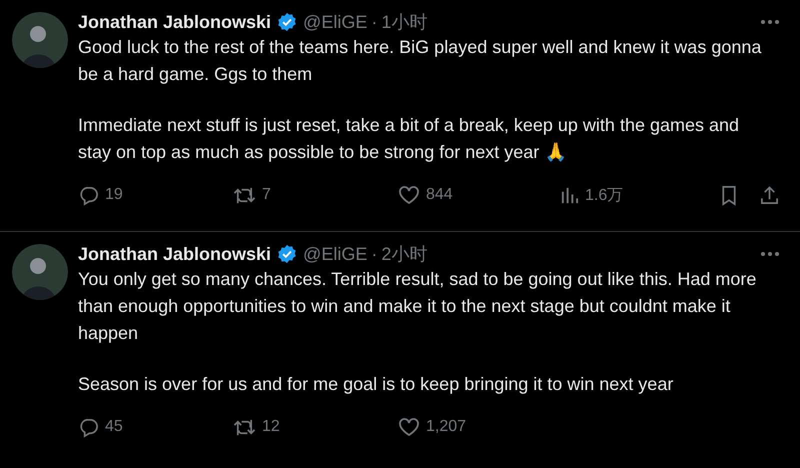 The image size is (800, 468). What do you see at coordinates (446, 427) in the screenshot?
I see `action-count: 1,207` at bounding box center [446, 427].